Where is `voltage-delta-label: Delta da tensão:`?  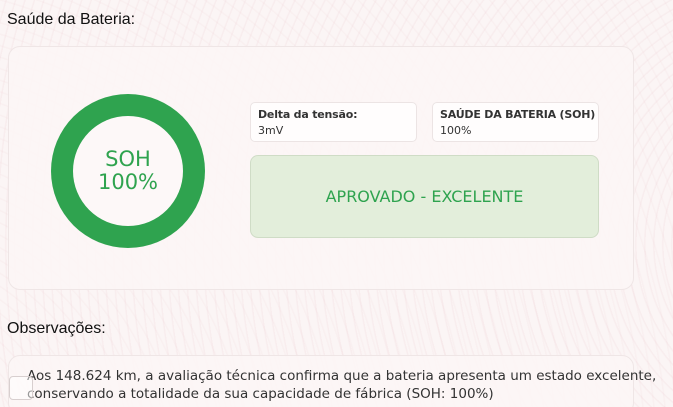 voltage-delta-label: Delta da tensão: is located at coordinates (308, 114).